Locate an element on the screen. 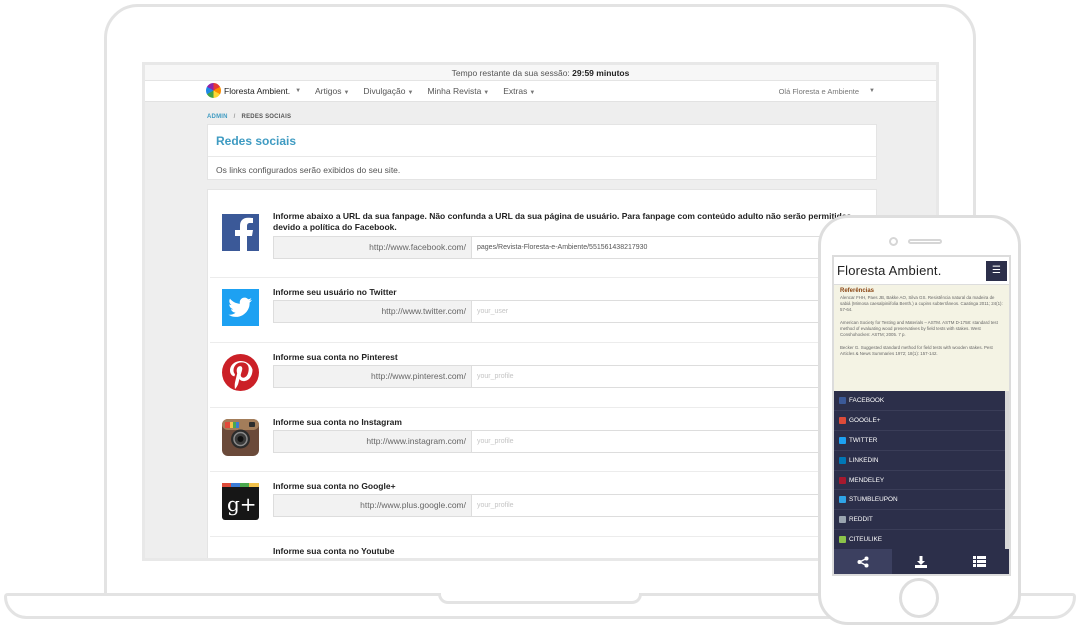  tab-share is located at coordinates (863, 561).